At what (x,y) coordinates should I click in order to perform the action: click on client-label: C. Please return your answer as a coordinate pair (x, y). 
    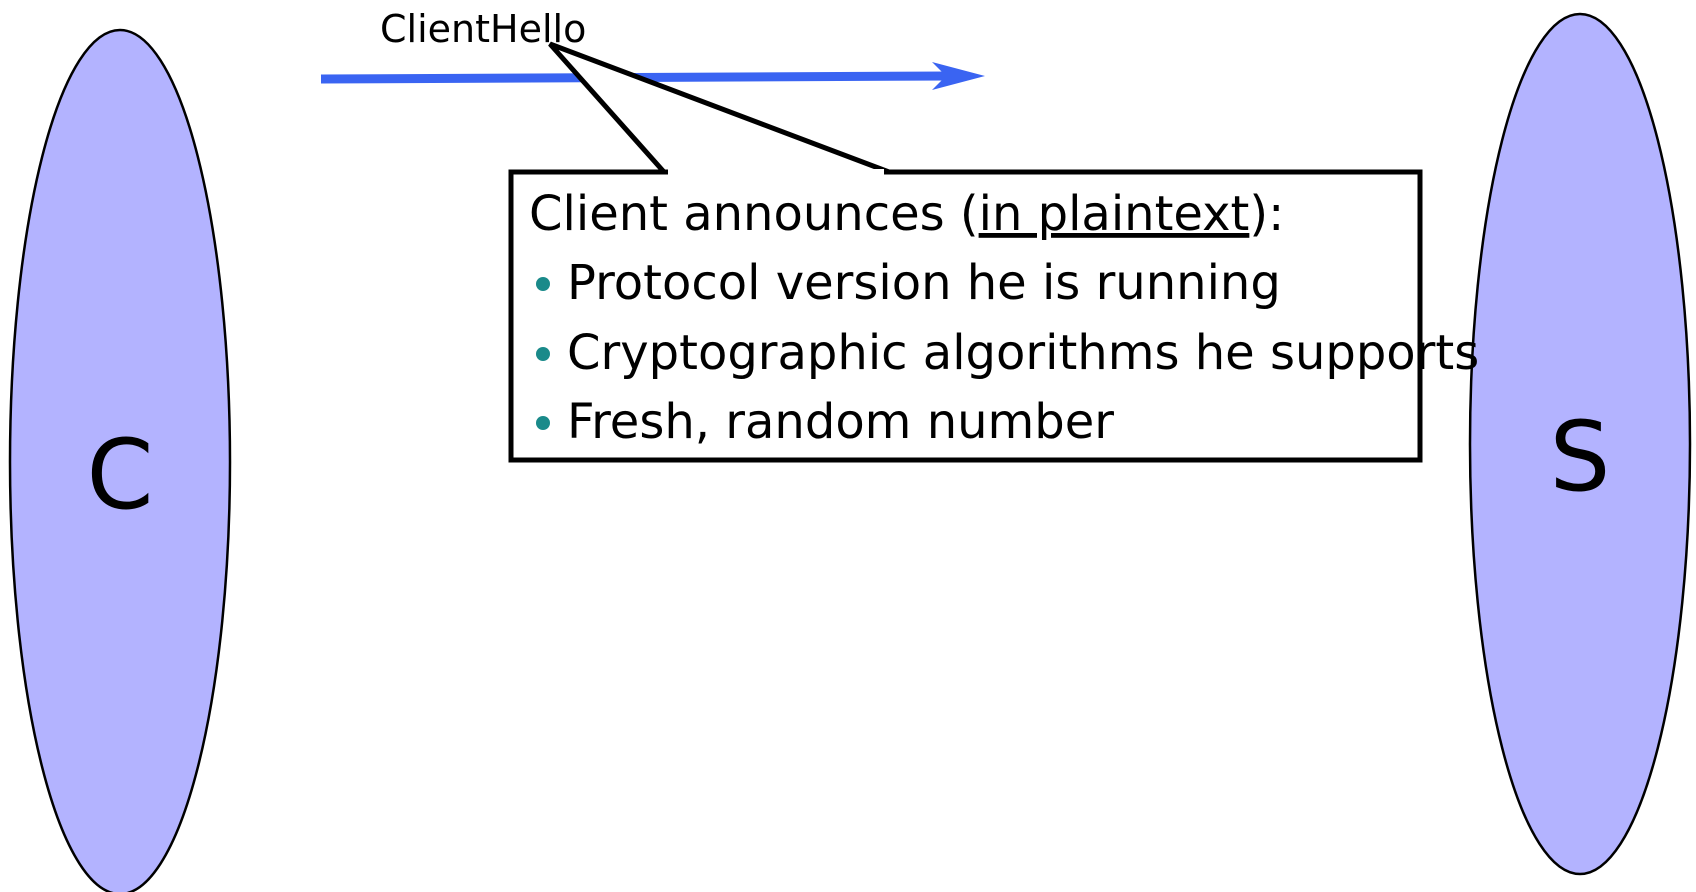
    Looking at the image, I should click on (119, 475).